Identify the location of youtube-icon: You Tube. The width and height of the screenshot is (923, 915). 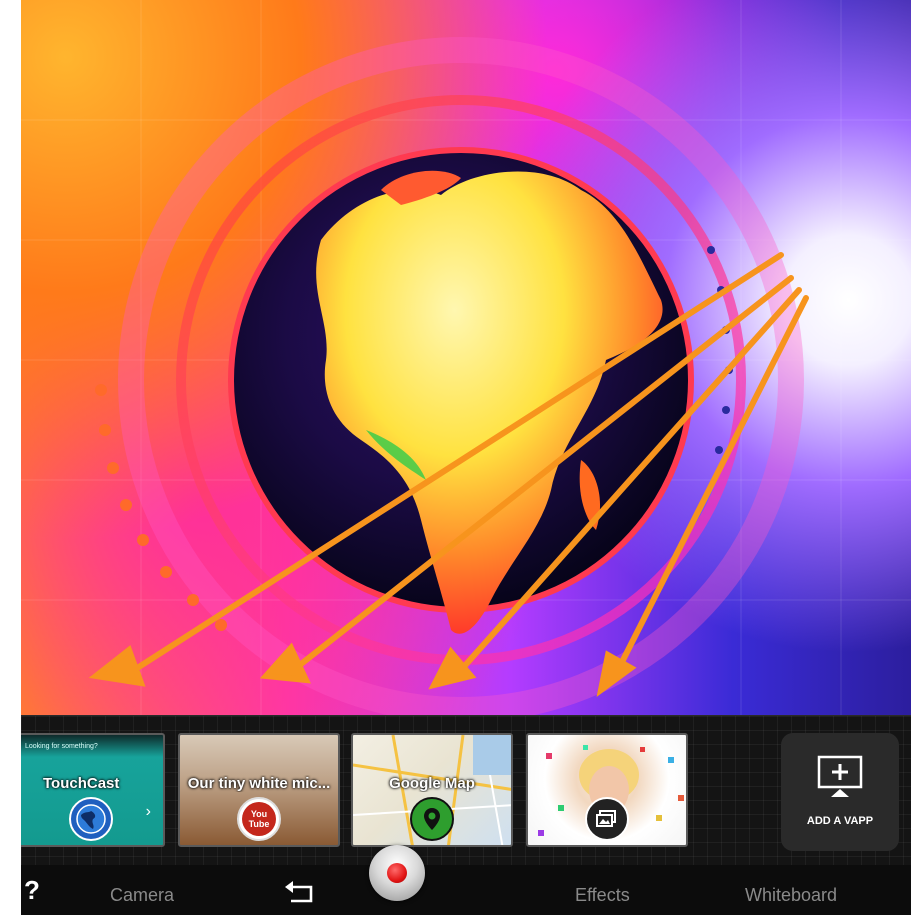
(259, 819).